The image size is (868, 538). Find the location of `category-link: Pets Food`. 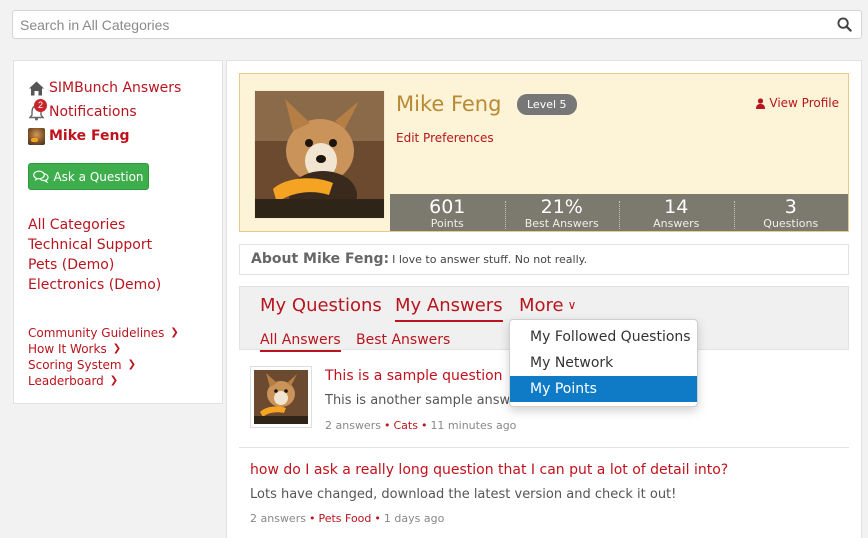

category-link: Pets Food is located at coordinates (344, 518).